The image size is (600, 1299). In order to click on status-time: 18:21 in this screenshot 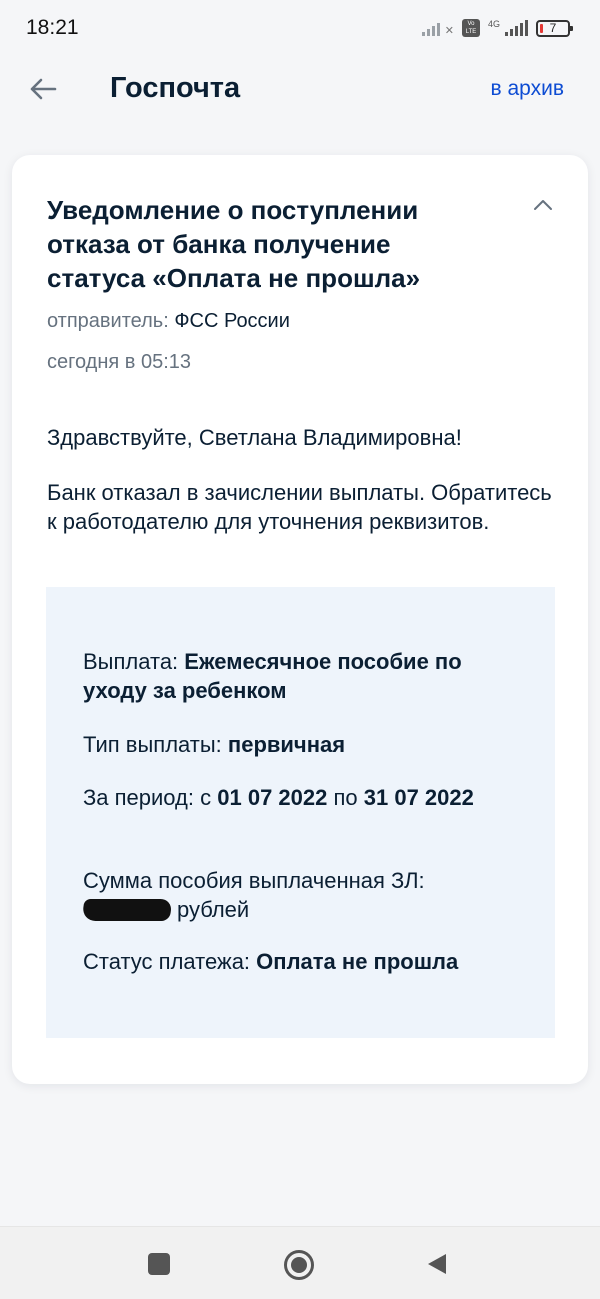, I will do `click(52, 27)`.